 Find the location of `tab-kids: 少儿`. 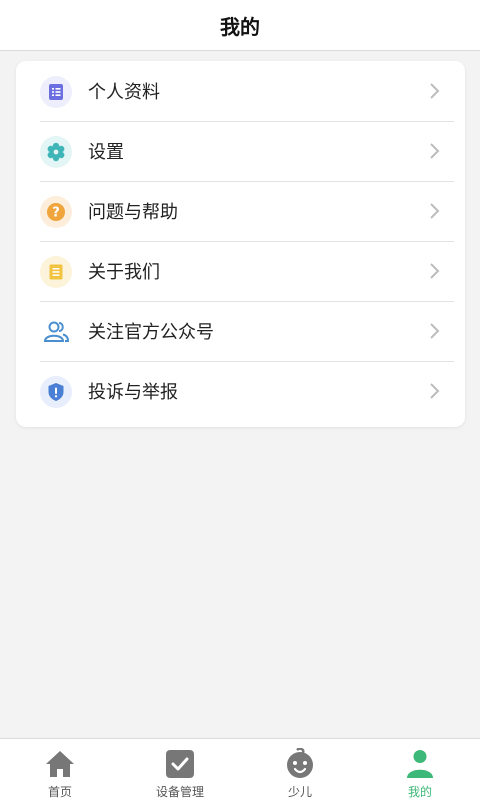

tab-kids: 少儿 is located at coordinates (300, 769).